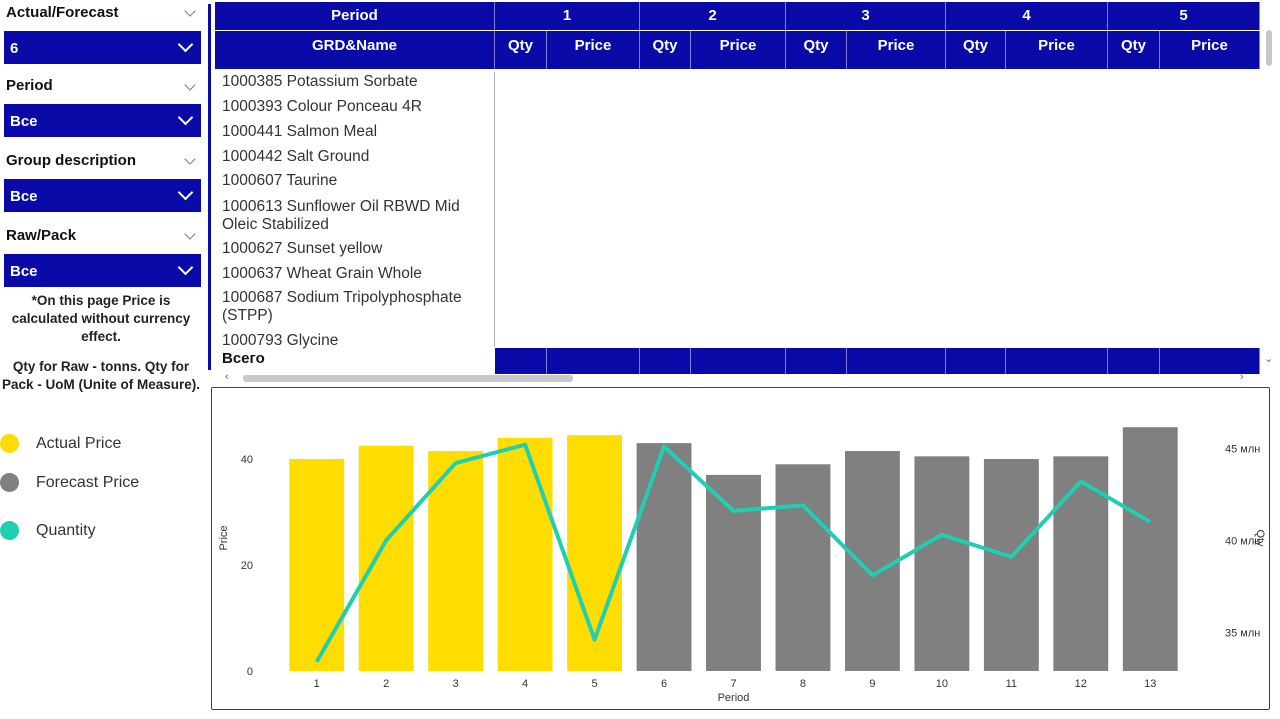 The height and width of the screenshot is (719, 1280). I want to click on divider, so click(209, 187).